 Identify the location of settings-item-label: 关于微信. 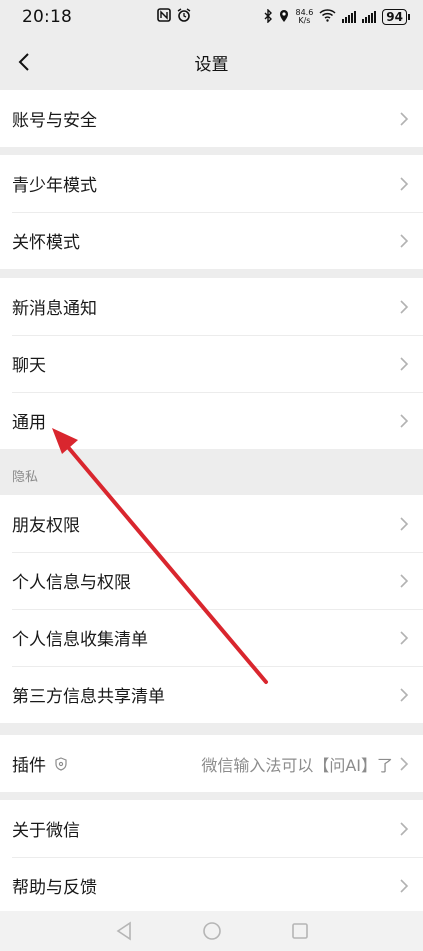
(46, 831).